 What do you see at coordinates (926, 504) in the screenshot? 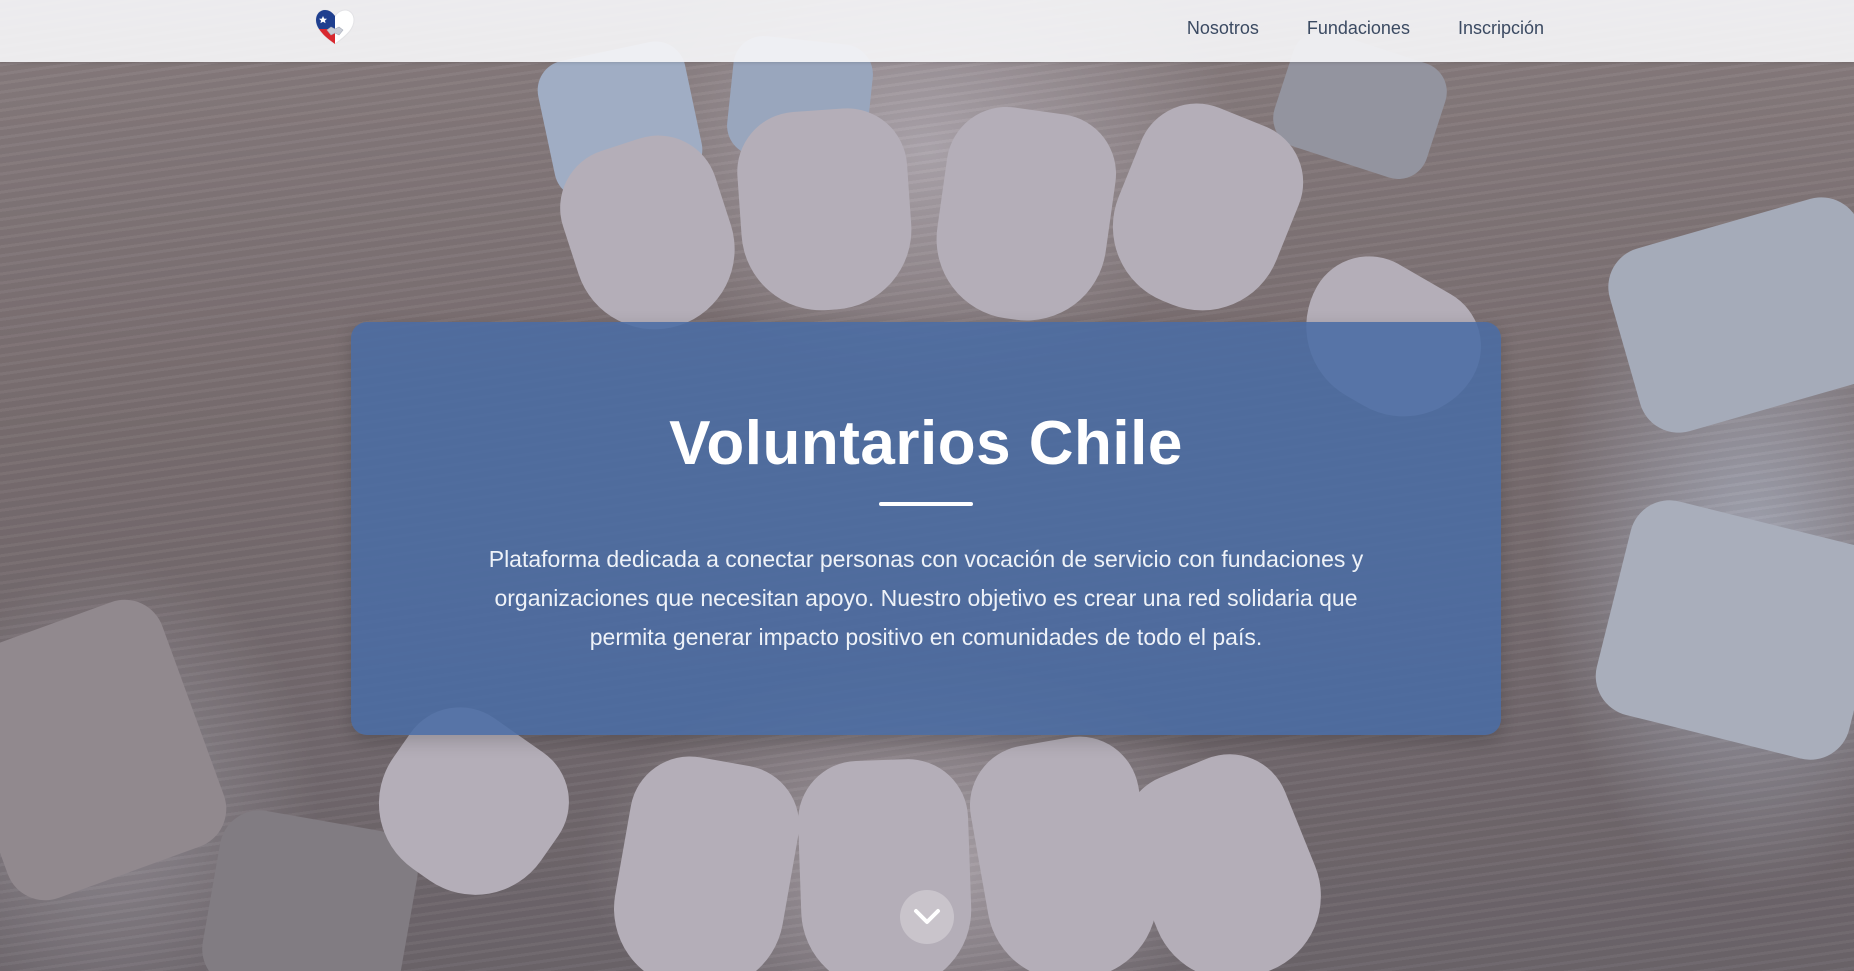
I see `title-divider` at bounding box center [926, 504].